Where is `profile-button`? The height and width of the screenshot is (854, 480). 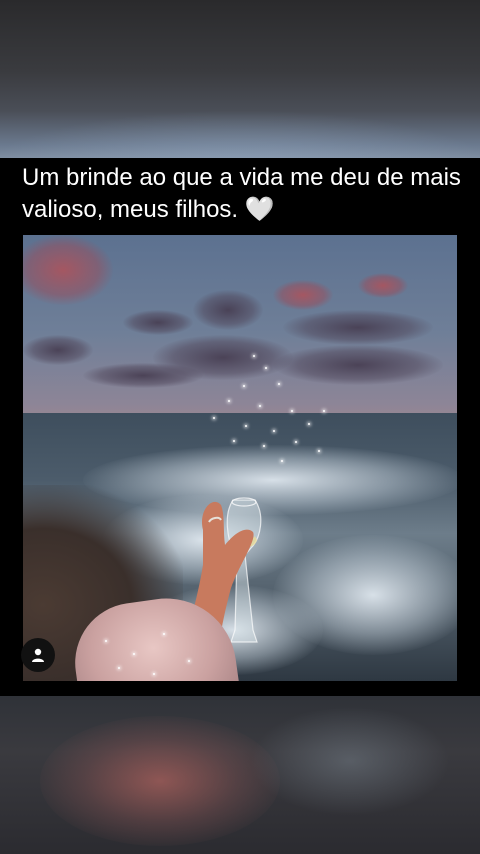 profile-button is located at coordinates (38, 655).